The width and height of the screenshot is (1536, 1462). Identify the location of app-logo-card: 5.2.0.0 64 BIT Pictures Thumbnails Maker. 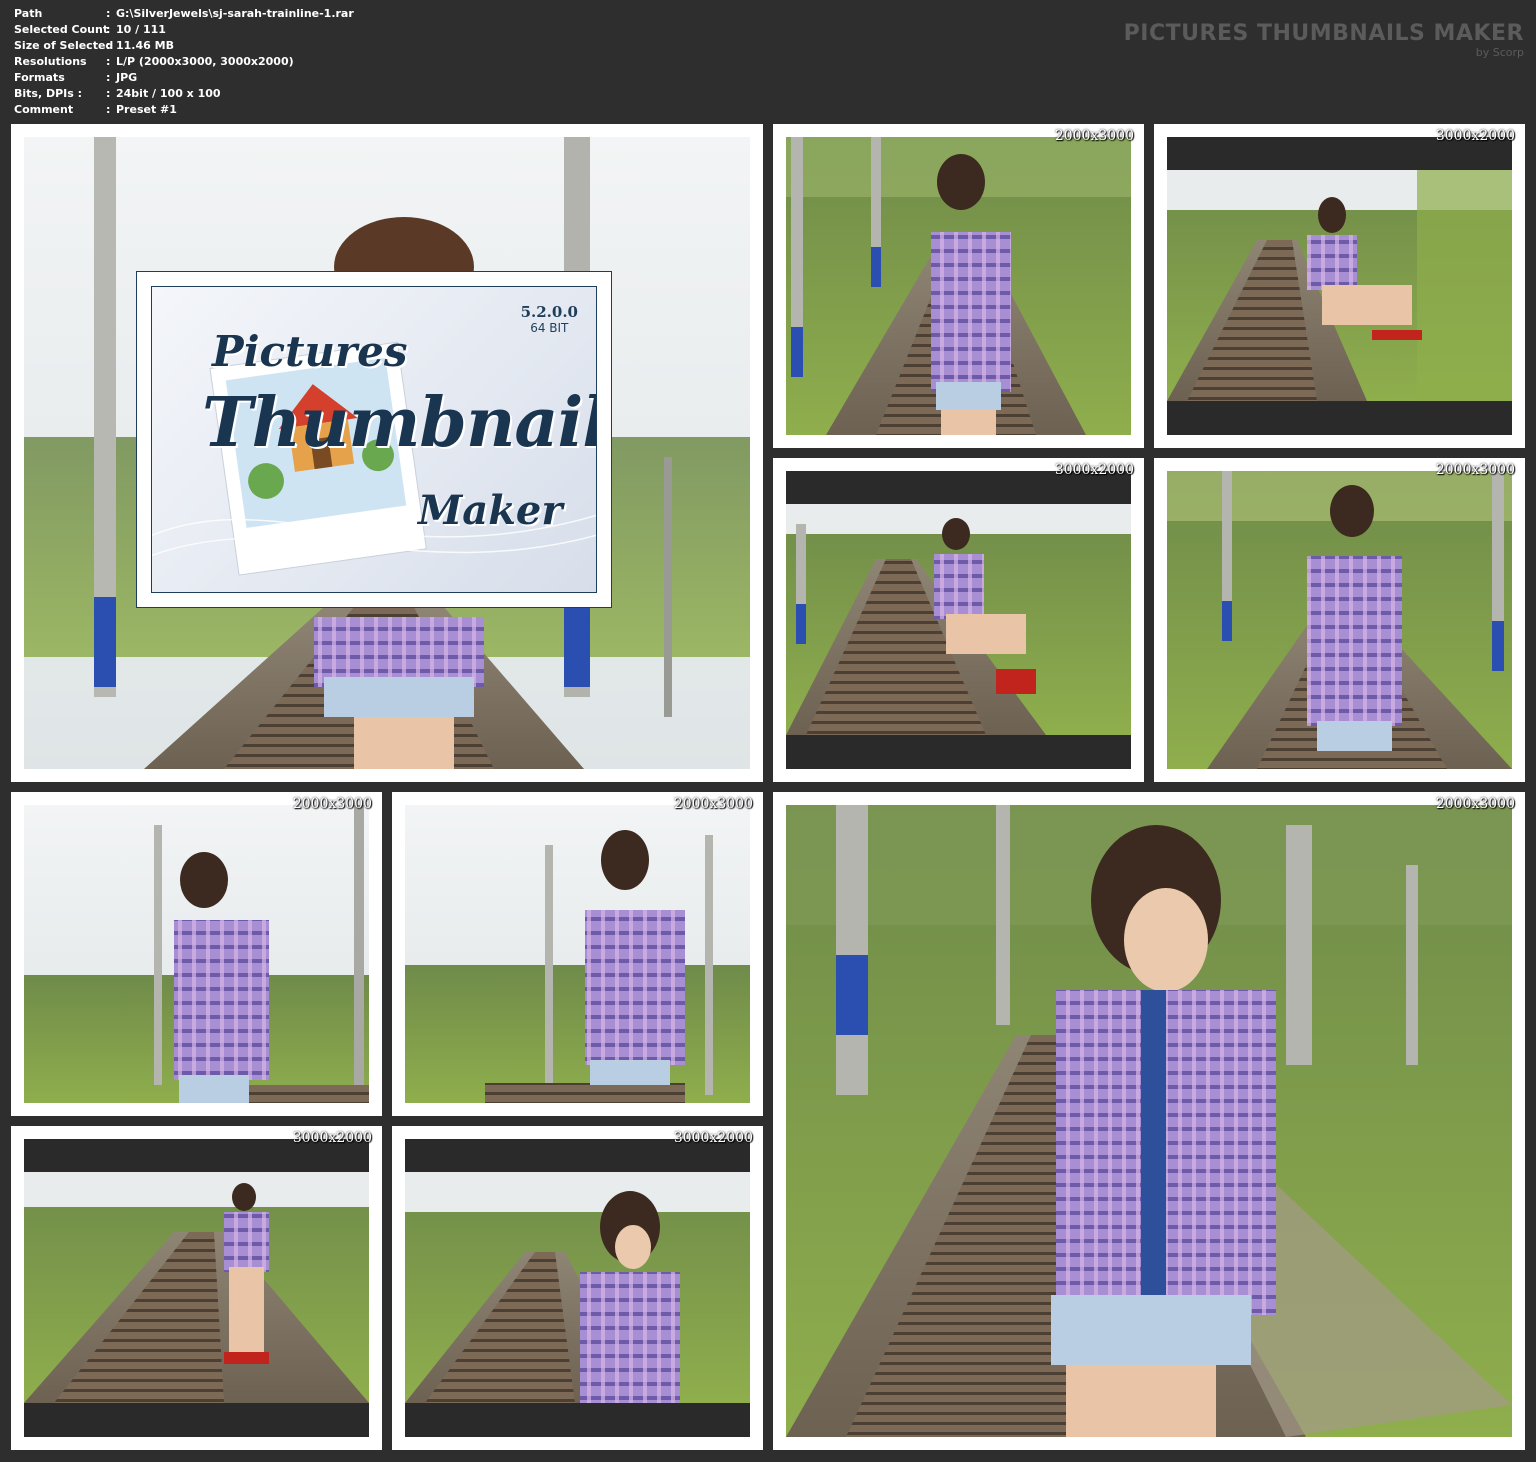
(374, 439).